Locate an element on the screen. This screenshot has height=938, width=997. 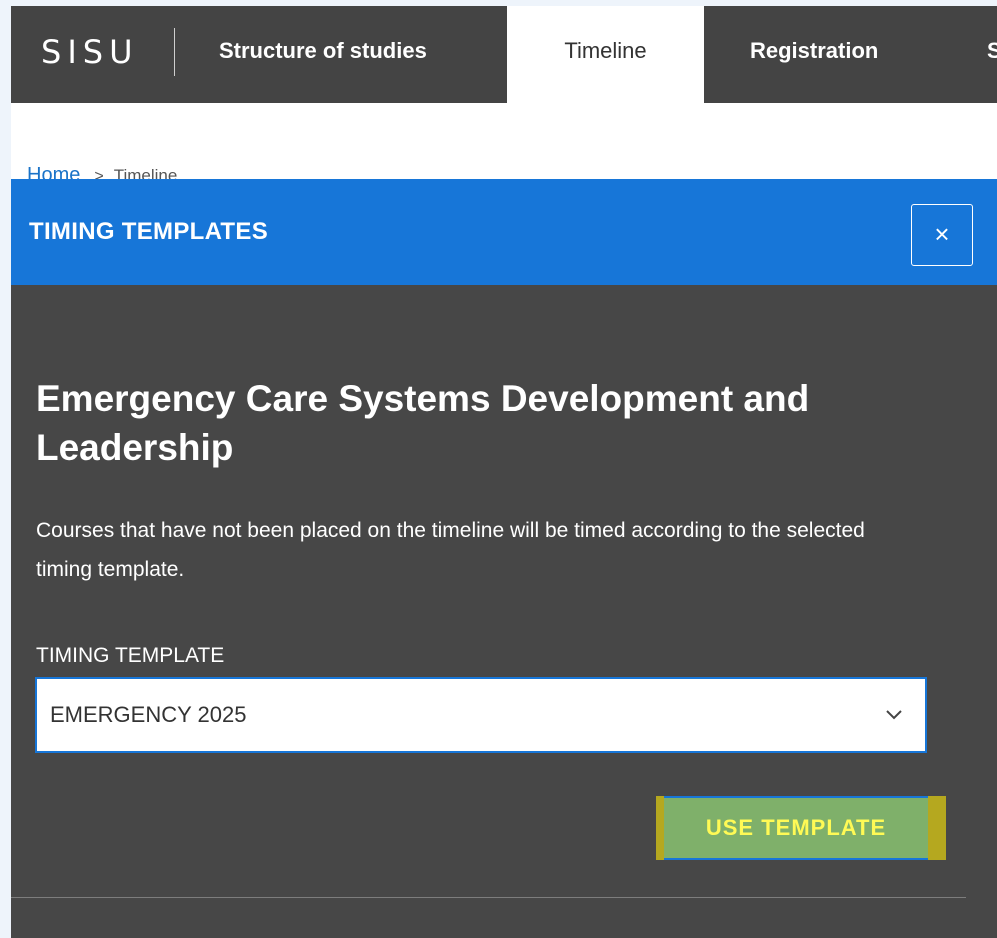
use-template-button: USE TEMPLATE is located at coordinates (796, 828).